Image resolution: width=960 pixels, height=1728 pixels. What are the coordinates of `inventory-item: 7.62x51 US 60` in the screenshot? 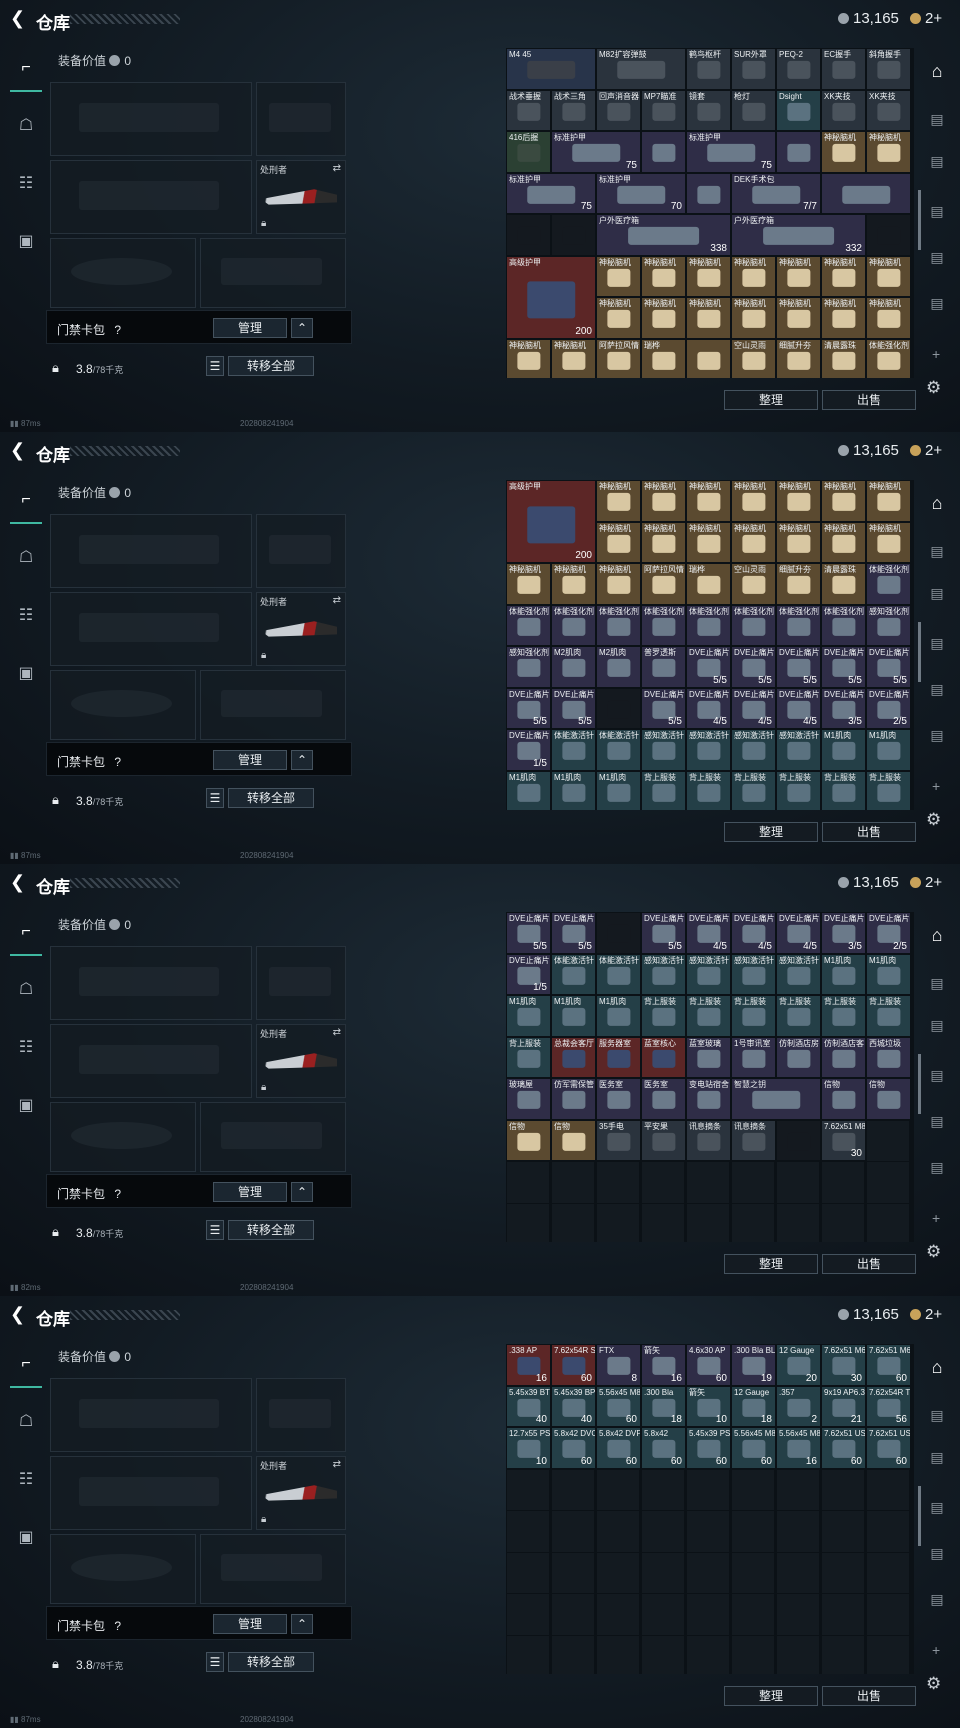 It's located at (843, 1448).